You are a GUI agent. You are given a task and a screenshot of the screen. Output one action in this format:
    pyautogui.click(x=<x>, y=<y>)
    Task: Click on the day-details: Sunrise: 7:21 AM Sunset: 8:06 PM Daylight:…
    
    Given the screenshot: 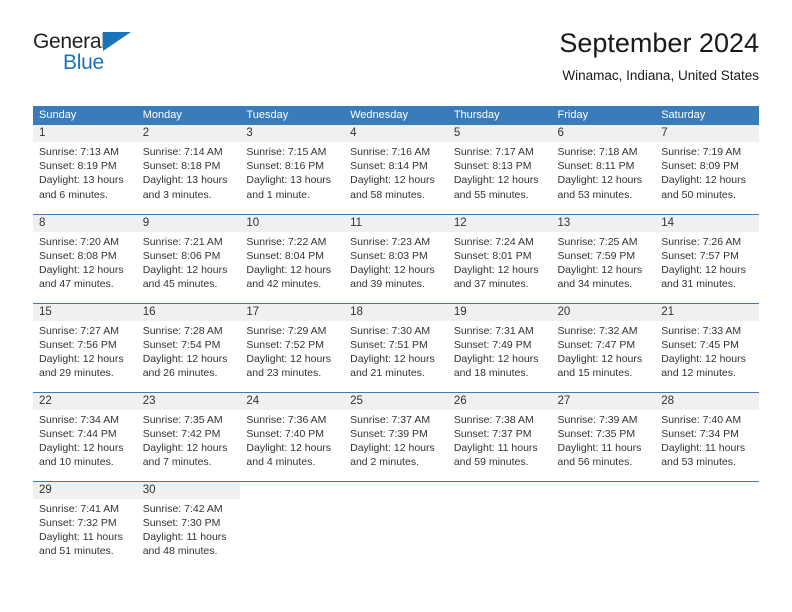 What is the action you would take?
    pyautogui.click(x=189, y=262)
    